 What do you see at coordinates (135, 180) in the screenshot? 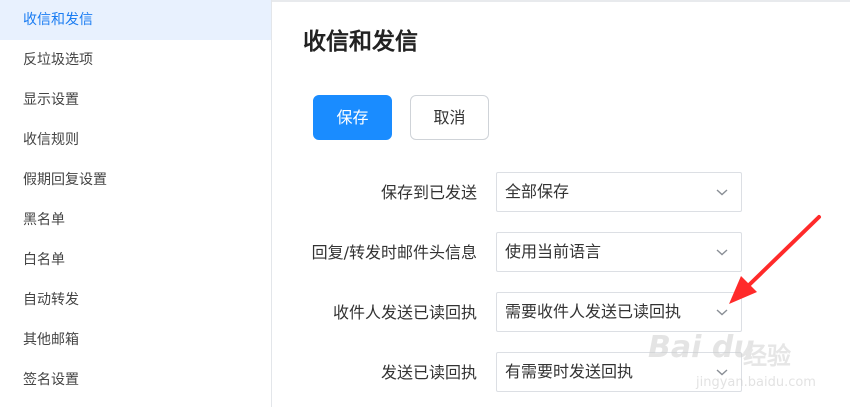
I see `sidebar-item-vacation-reply: 假期回复设置` at bounding box center [135, 180].